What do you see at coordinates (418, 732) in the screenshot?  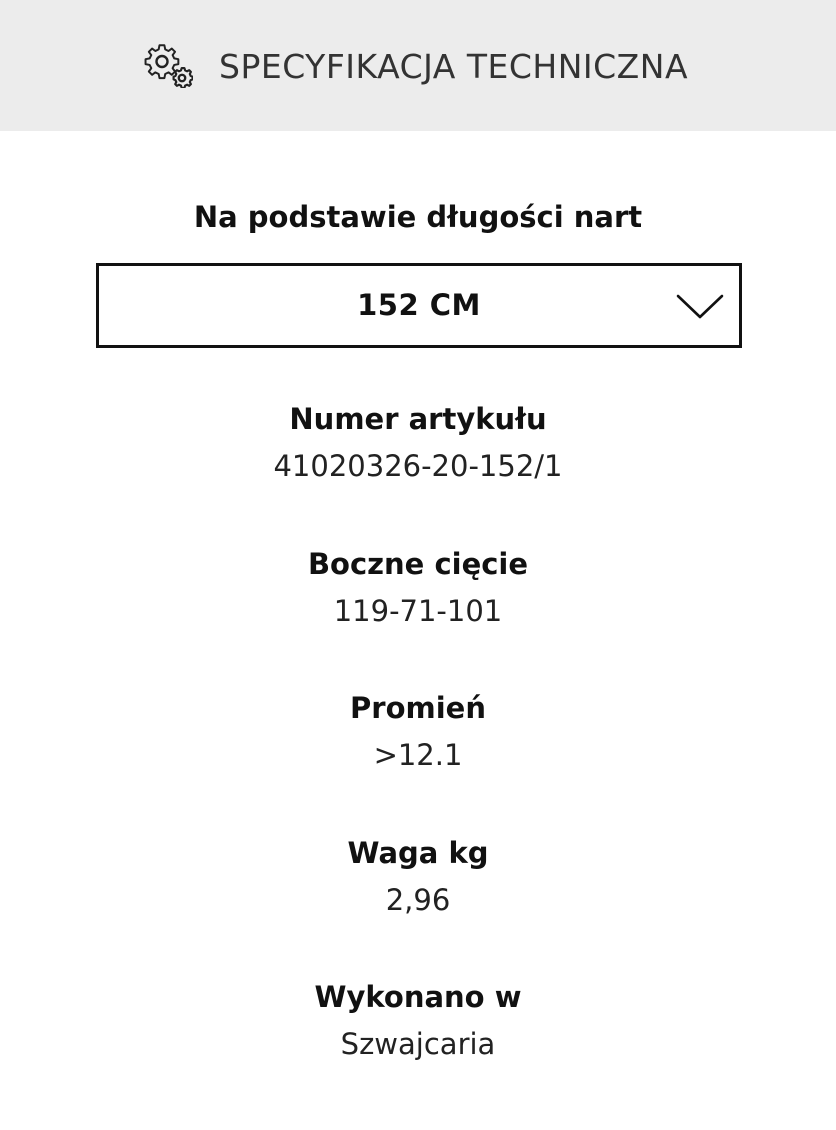 I see `spec-item-radius: Promień >12.1` at bounding box center [418, 732].